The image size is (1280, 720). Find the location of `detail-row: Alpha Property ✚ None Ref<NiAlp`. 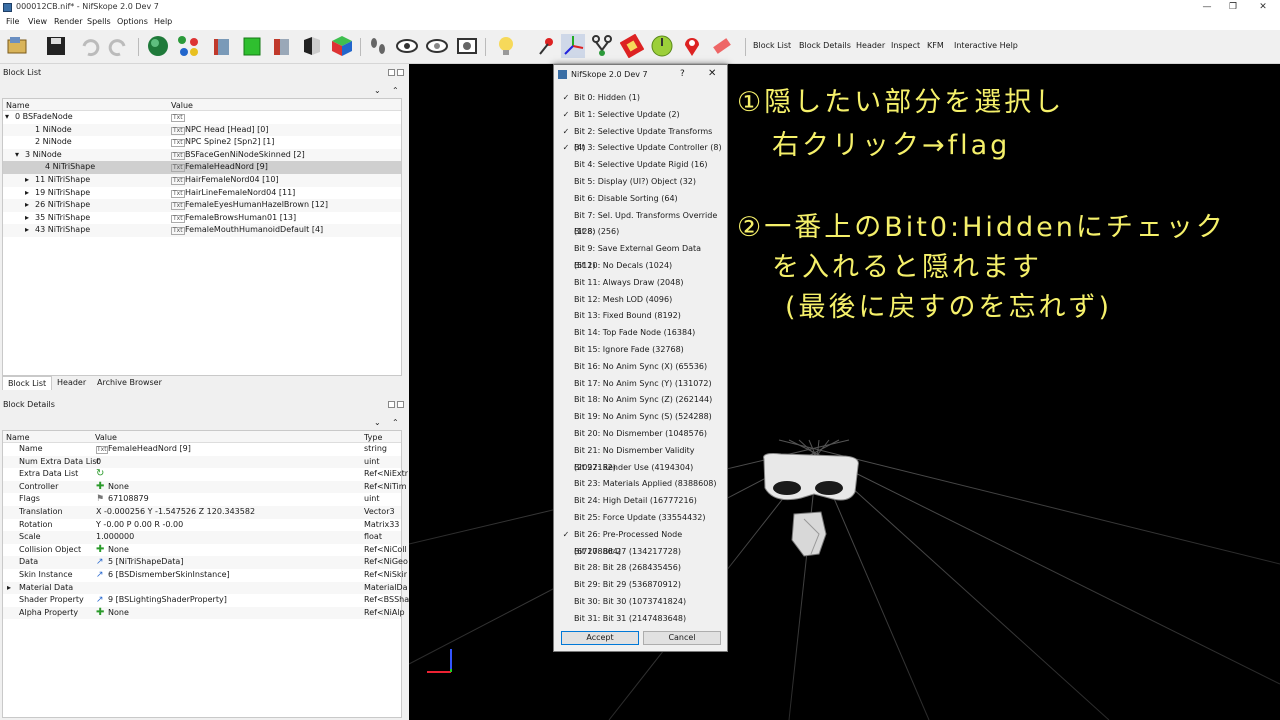

detail-row: Alpha Property ✚ None Ref<NiAlp is located at coordinates (204, 613).